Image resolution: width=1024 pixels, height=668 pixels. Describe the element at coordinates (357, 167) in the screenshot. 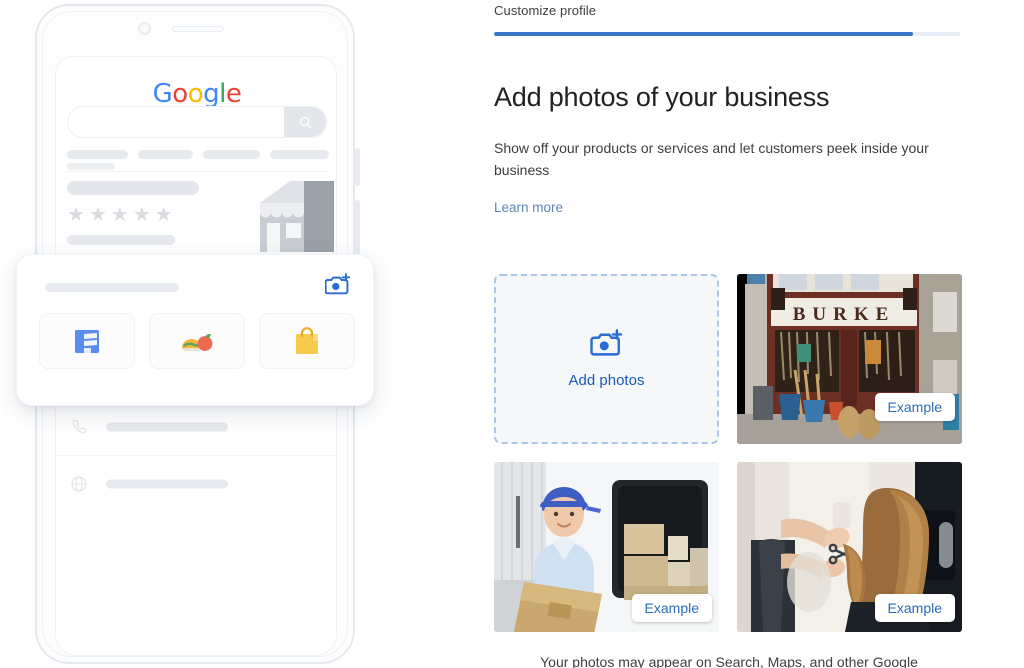

I see `phone-side-button` at that location.